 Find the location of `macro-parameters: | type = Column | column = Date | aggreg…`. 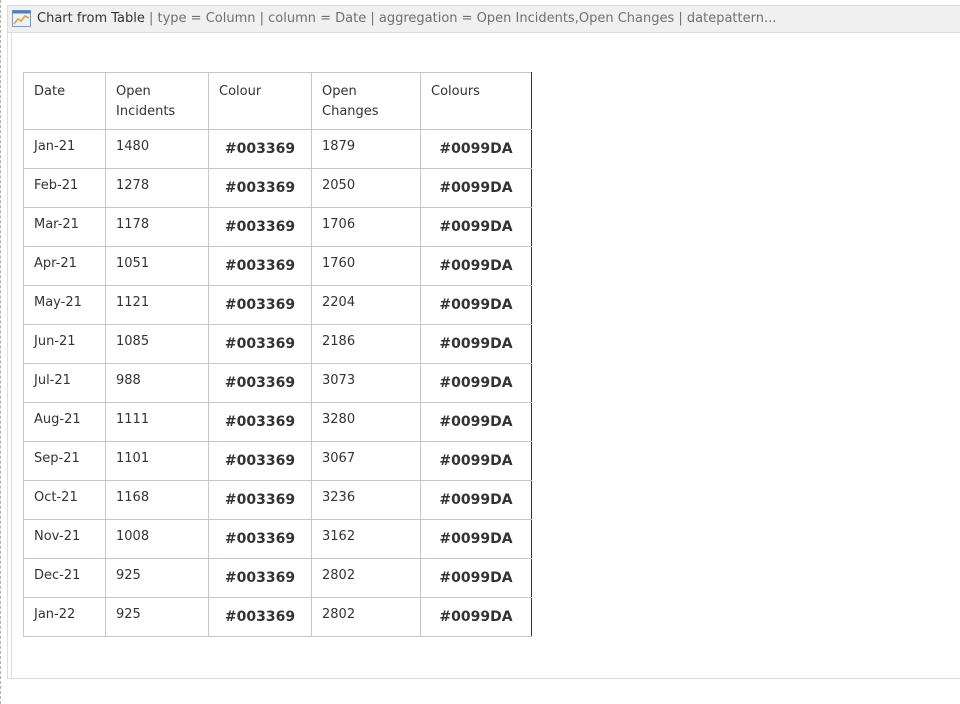

macro-parameters: | type = Column | column = Date | aggreg… is located at coordinates (460, 18).